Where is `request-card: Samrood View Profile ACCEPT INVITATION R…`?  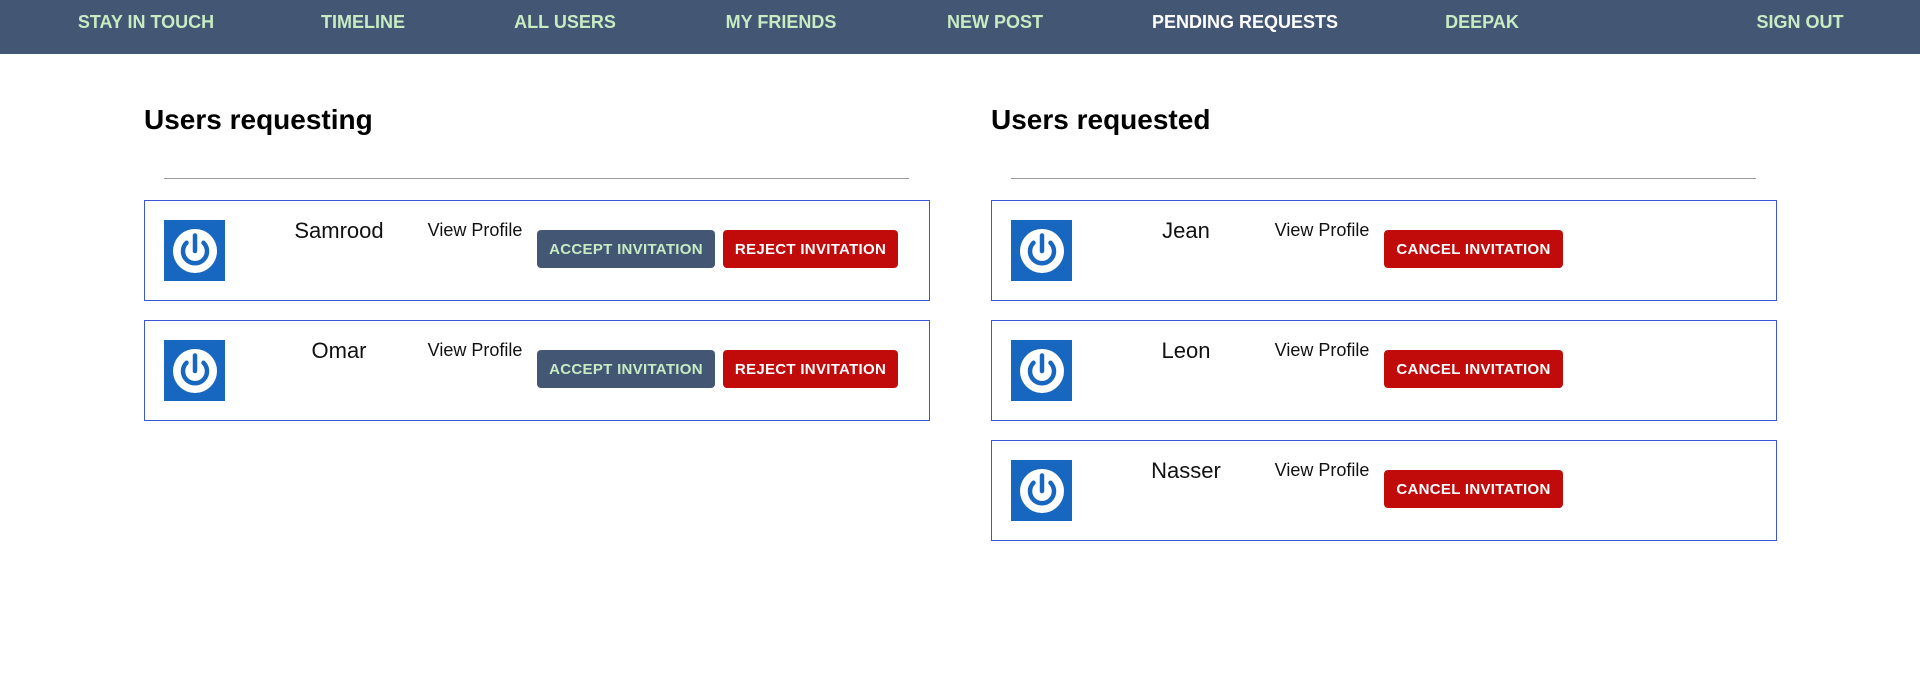 request-card: Samrood View Profile ACCEPT INVITATION R… is located at coordinates (537, 250).